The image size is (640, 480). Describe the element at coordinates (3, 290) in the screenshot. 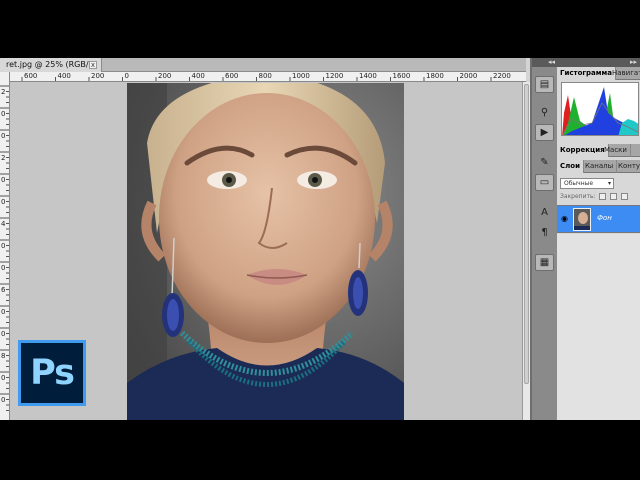

I see `ruler-tick-label: 6` at that location.